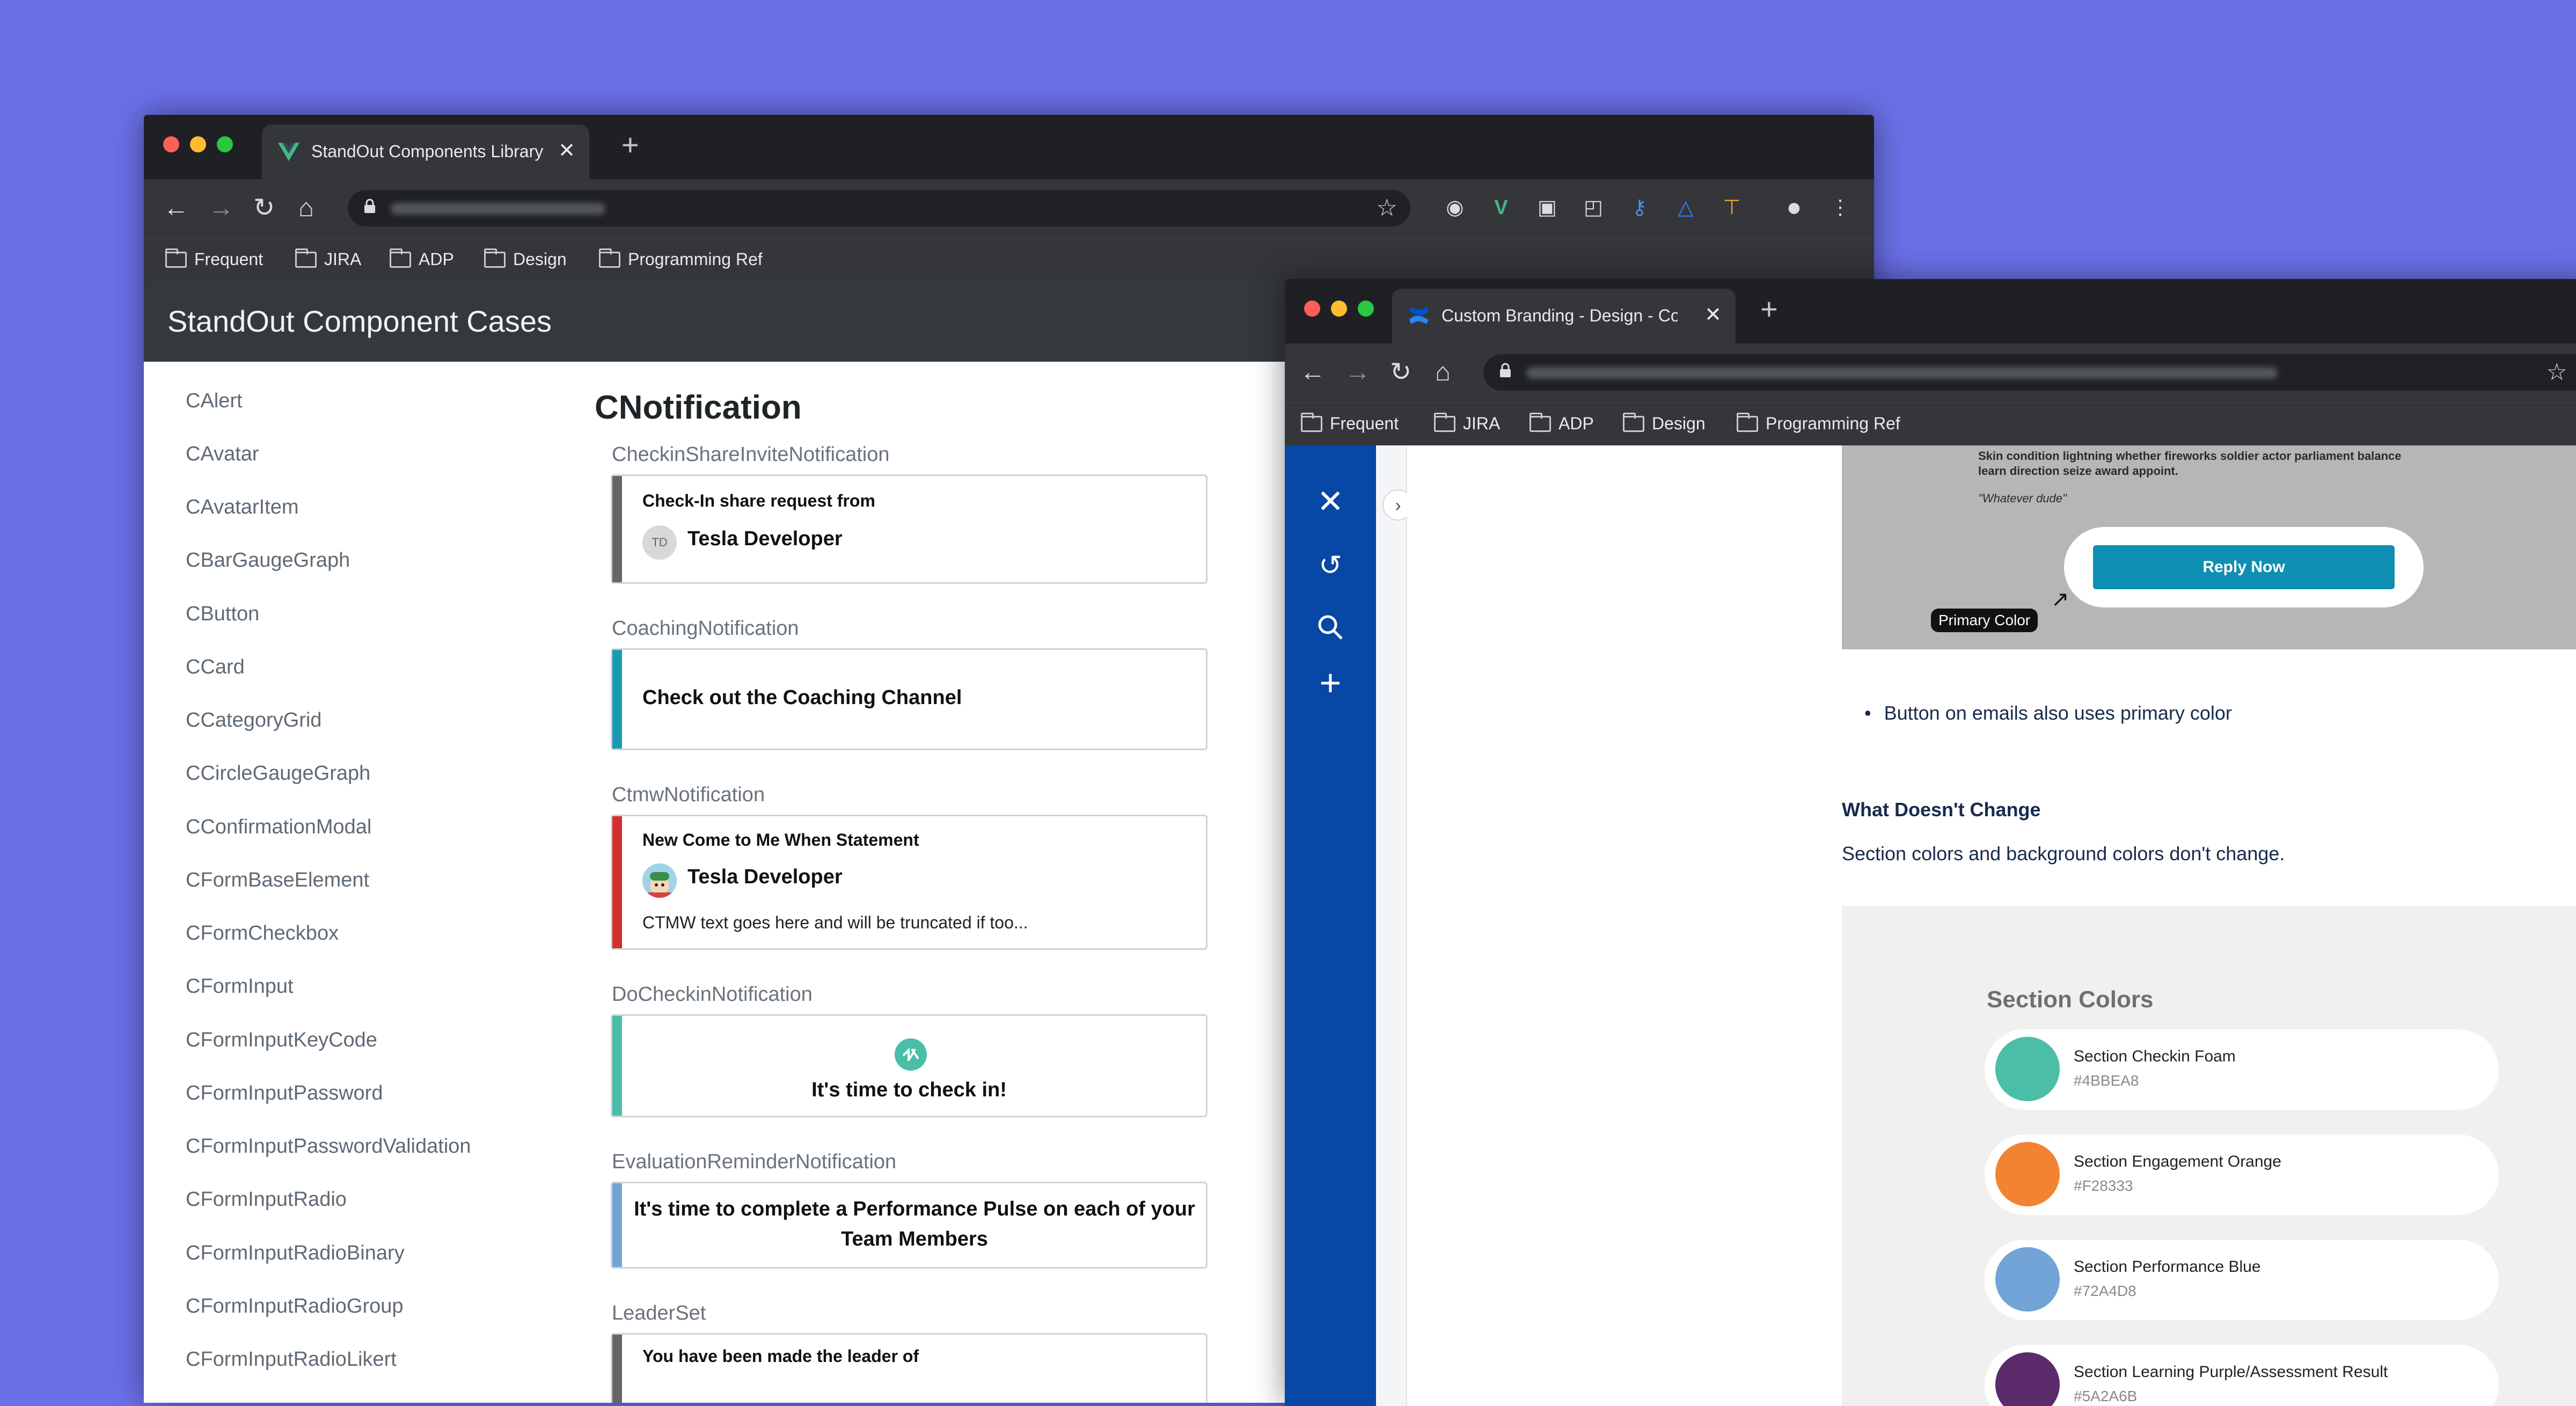 This screenshot has height=1406, width=2576. Describe the element at coordinates (328, 1146) in the screenshot. I see `sidebar-item: CFormInputPasswordValidation` at that location.